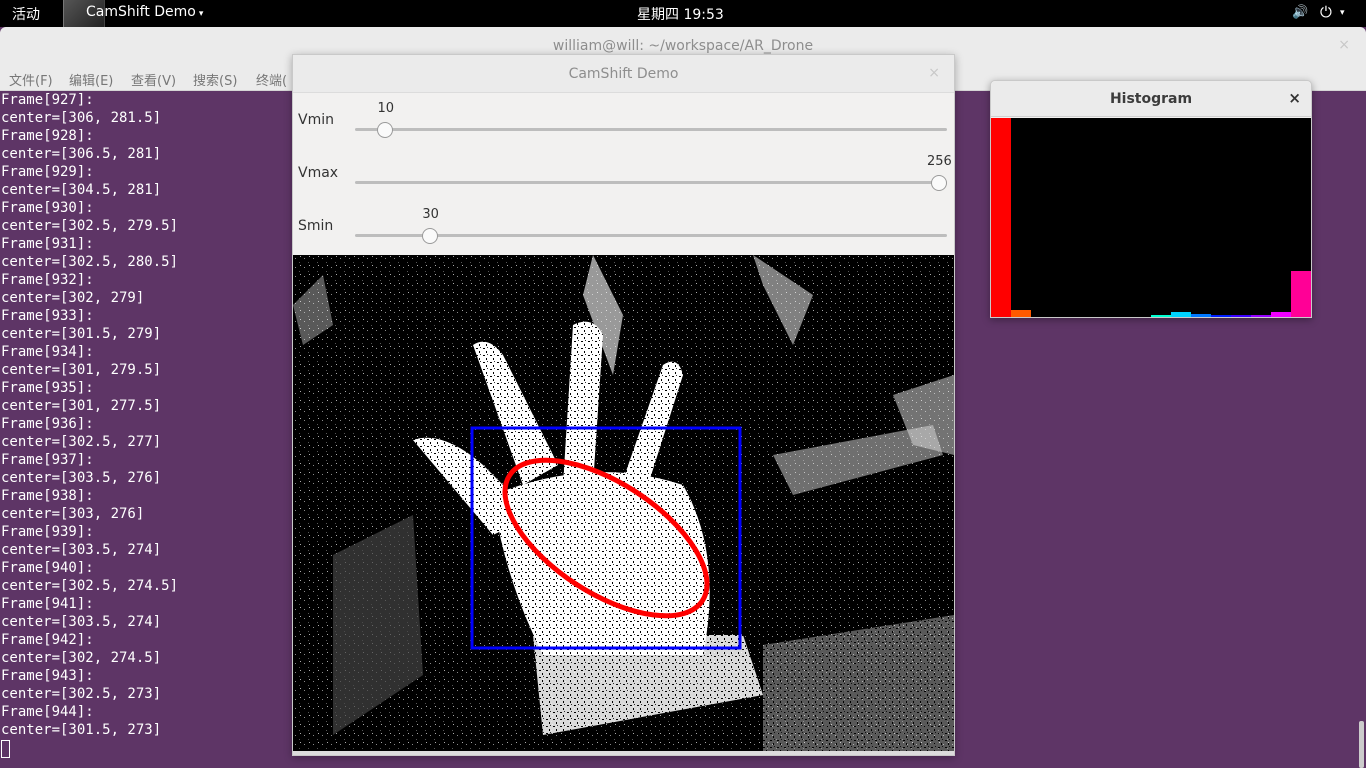  I want to click on terminal-line: center=[302.5, 274.5], so click(90, 586).